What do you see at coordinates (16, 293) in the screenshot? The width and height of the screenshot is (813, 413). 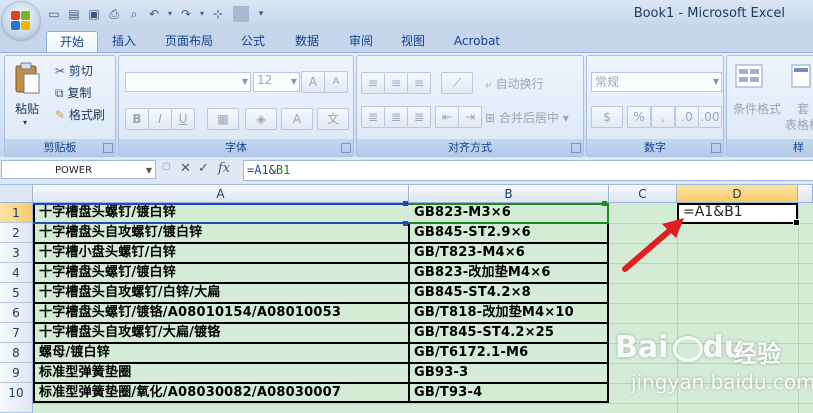 I see `row-header: 5` at bounding box center [16, 293].